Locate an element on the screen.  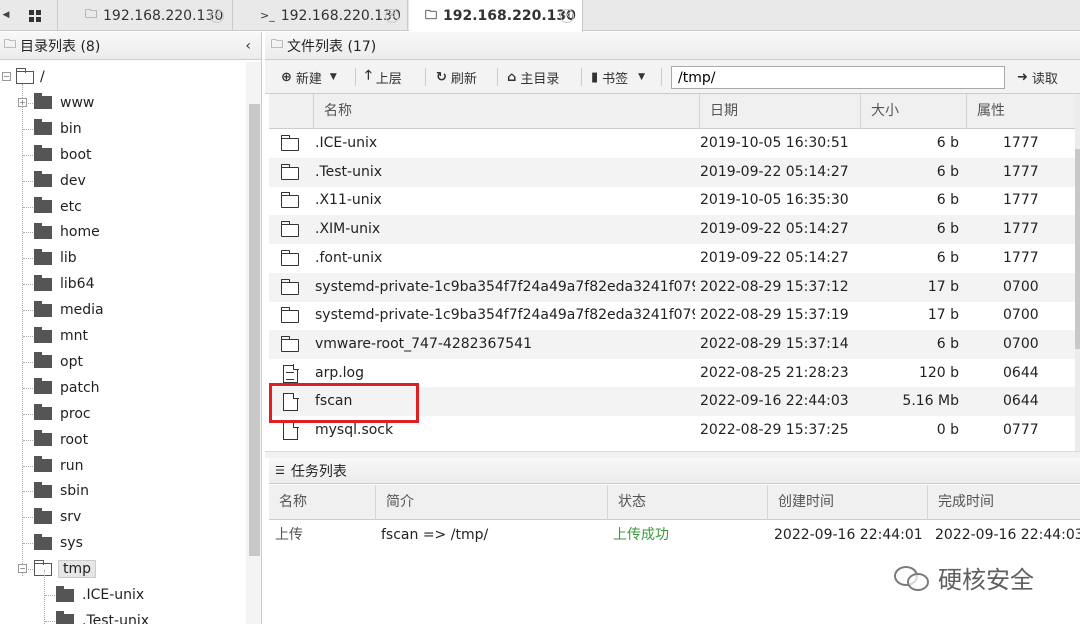
task-name: 上传 is located at coordinates (289, 535).